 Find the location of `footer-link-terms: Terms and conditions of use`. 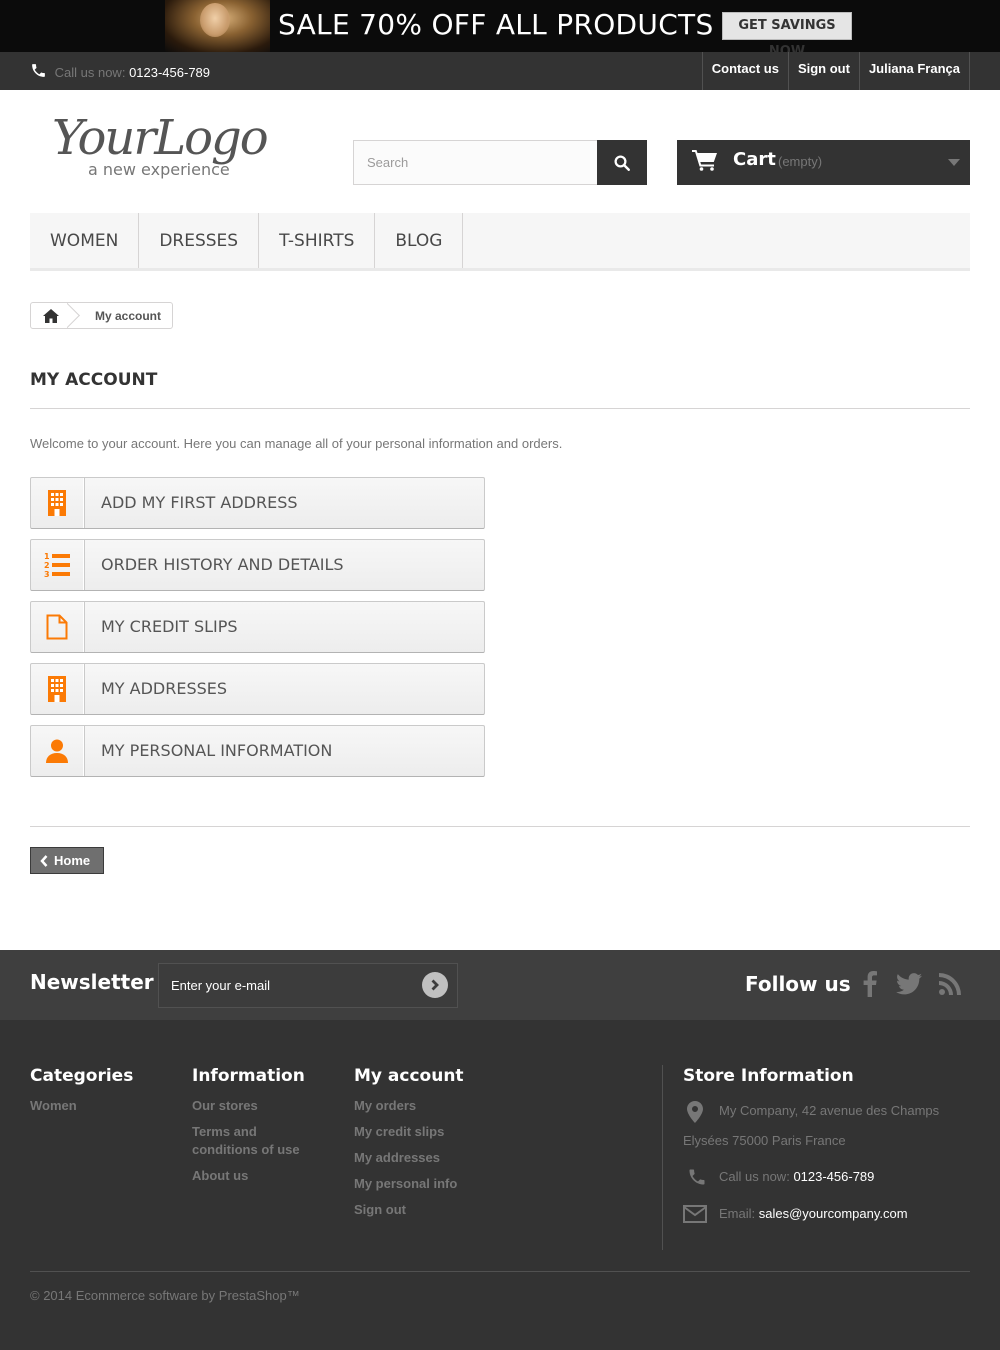

footer-link-terms: Terms and conditions of use is located at coordinates (257, 1141).